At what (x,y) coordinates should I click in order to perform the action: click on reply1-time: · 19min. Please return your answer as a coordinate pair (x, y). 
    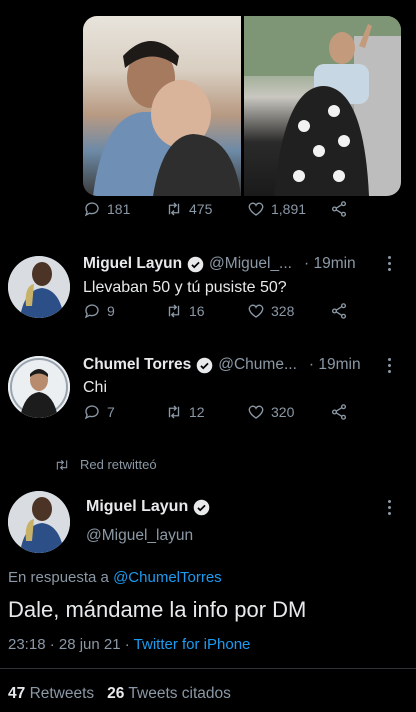
    Looking at the image, I should click on (330, 264).